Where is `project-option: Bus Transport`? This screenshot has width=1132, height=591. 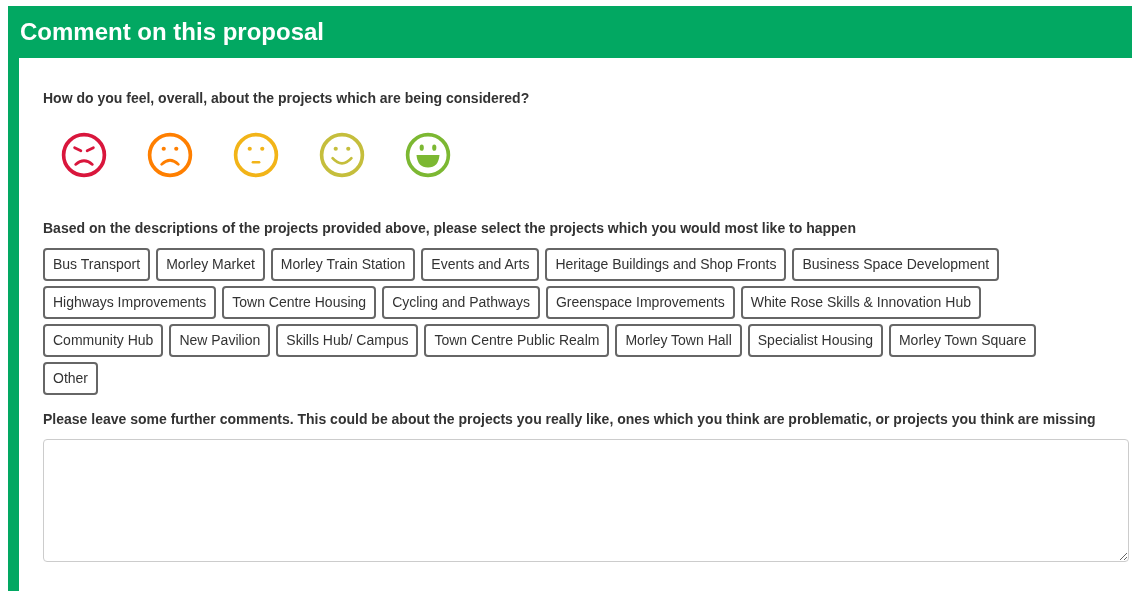 project-option: Bus Transport is located at coordinates (97, 264).